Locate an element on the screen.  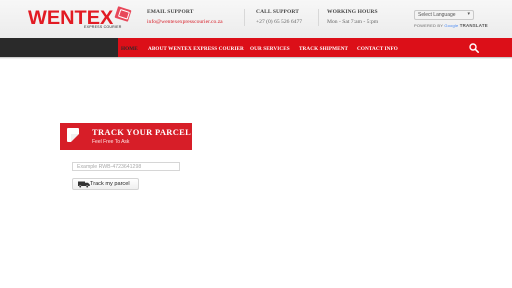
nav-item-services: OUR SERVICES is located at coordinates (270, 49).